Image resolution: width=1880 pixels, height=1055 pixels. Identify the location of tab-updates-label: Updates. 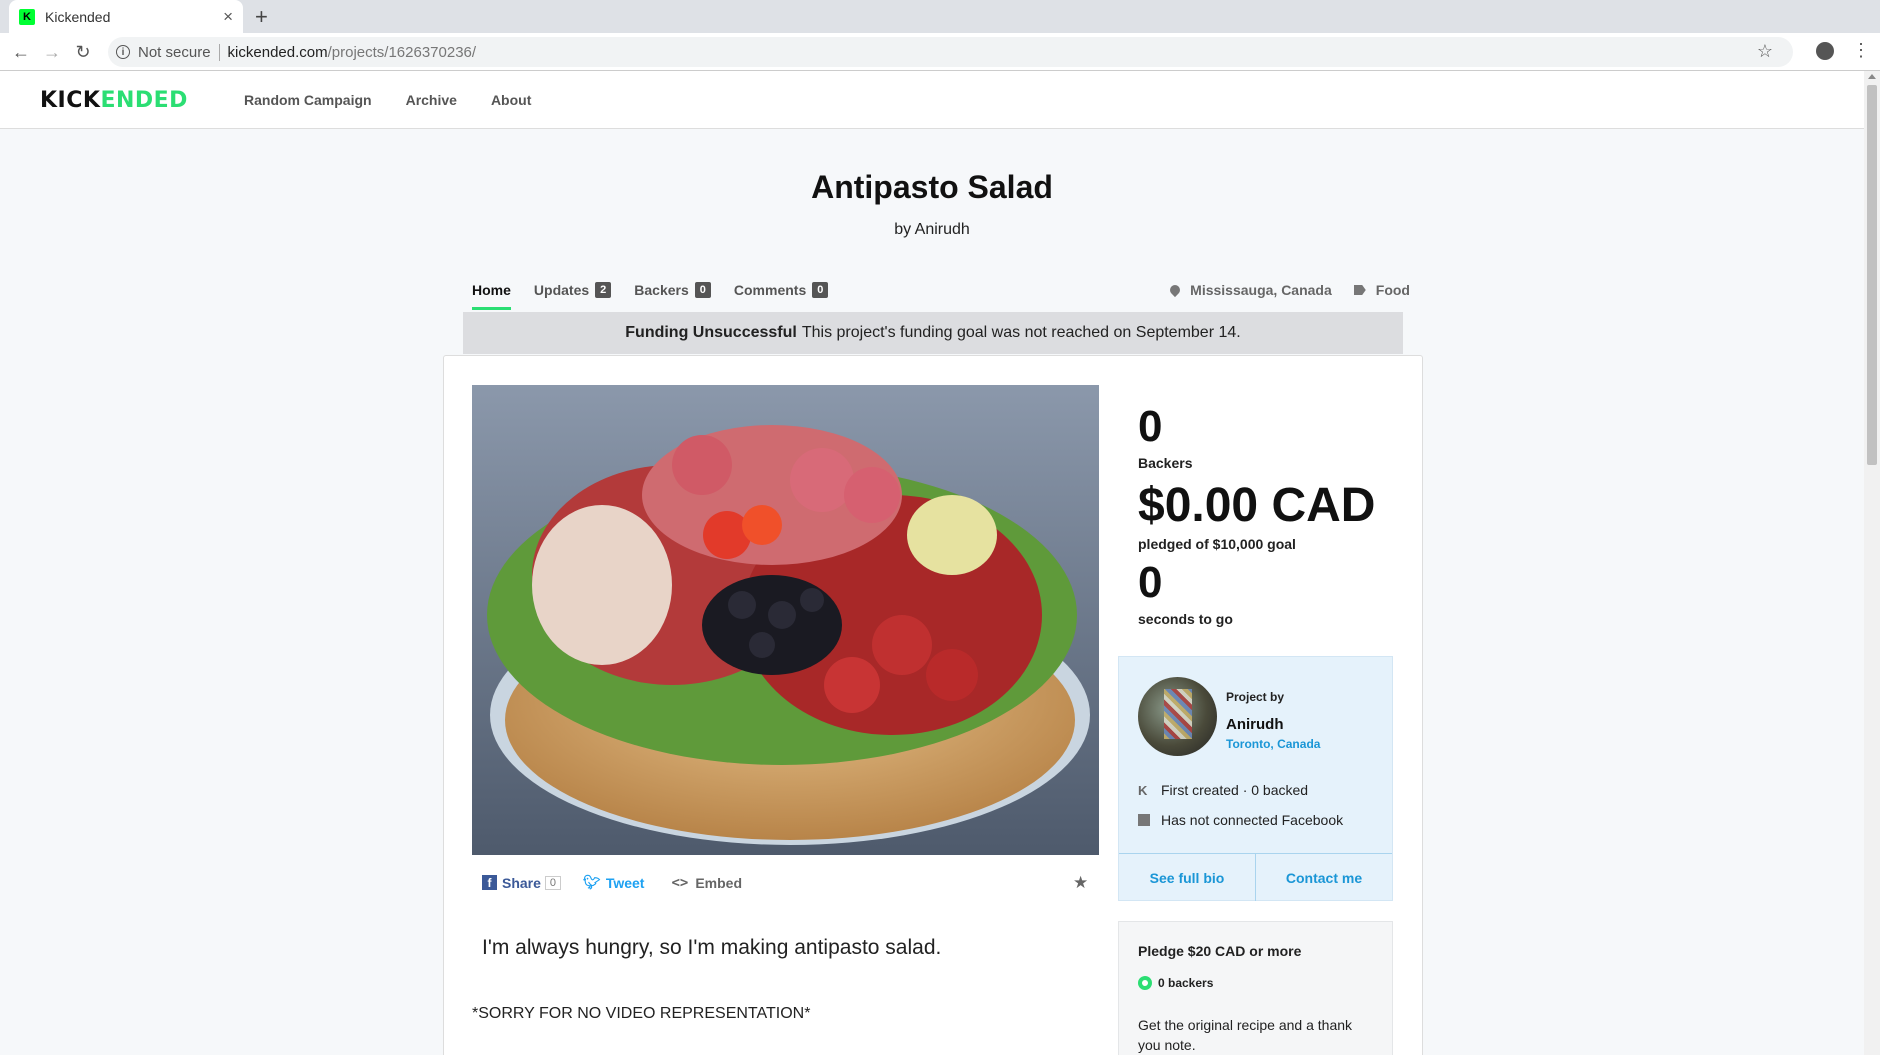
(561, 290).